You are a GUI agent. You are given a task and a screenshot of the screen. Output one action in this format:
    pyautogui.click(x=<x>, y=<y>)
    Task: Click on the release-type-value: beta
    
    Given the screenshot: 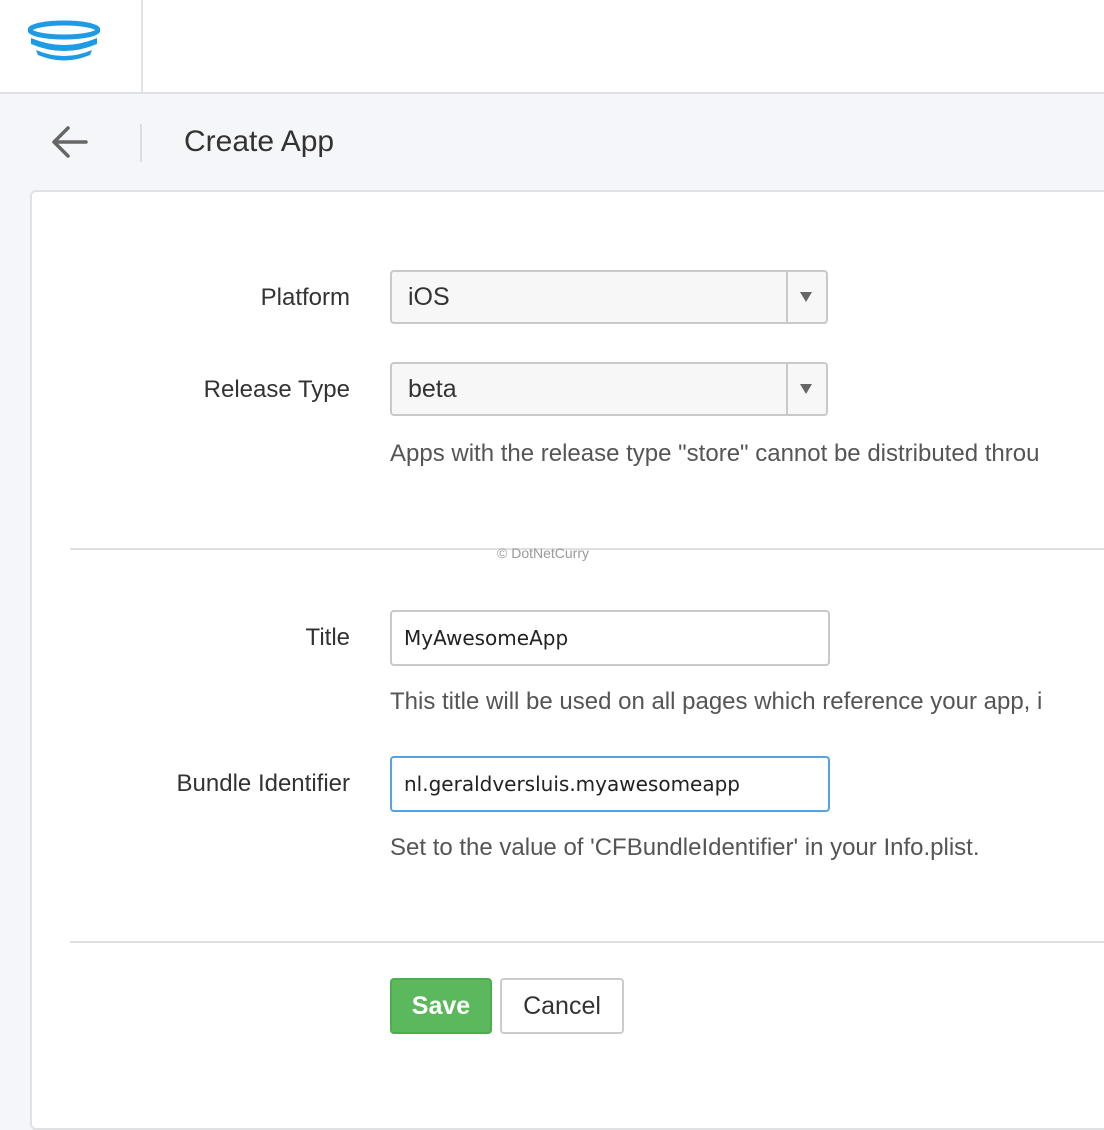 What is the action you would take?
    pyautogui.click(x=432, y=389)
    